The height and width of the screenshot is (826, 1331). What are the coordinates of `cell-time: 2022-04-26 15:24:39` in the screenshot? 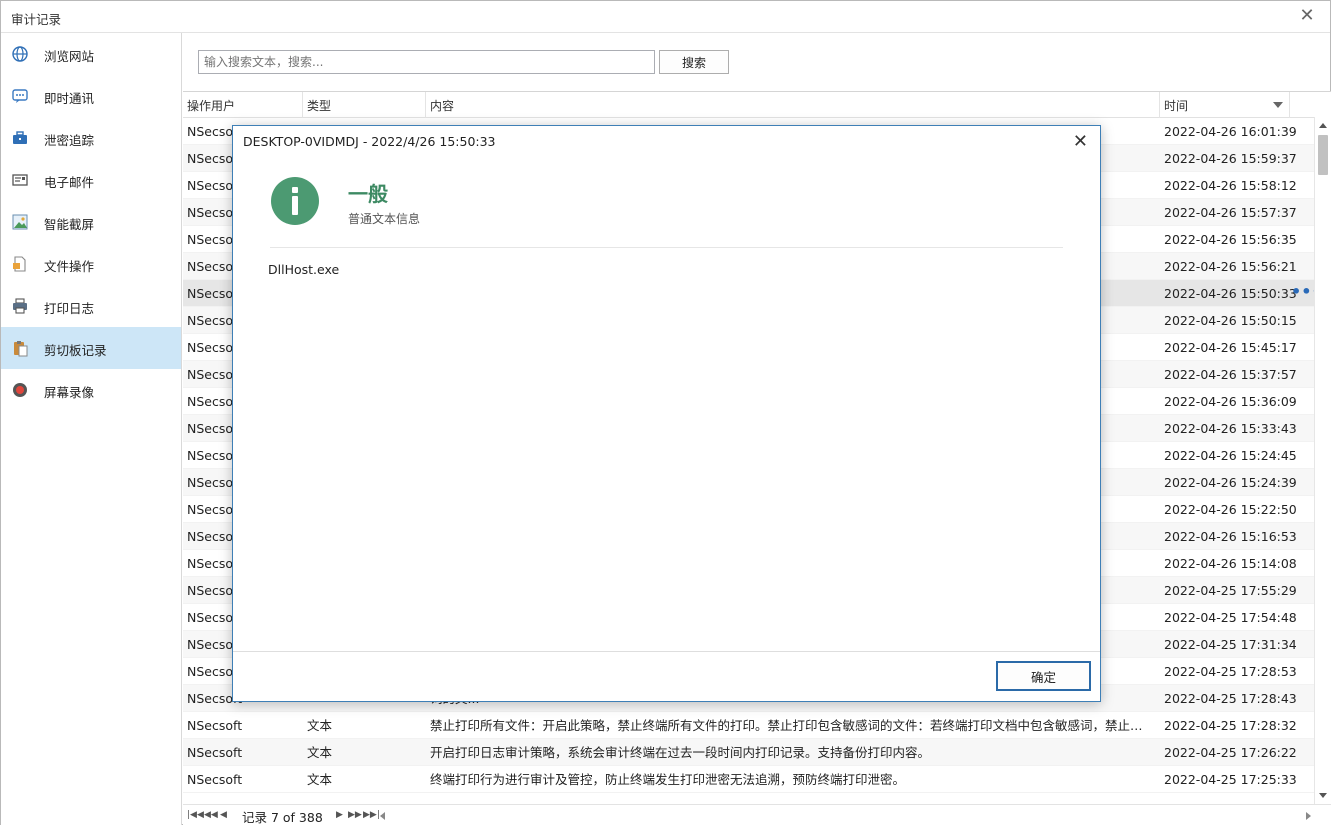 It's located at (1230, 482).